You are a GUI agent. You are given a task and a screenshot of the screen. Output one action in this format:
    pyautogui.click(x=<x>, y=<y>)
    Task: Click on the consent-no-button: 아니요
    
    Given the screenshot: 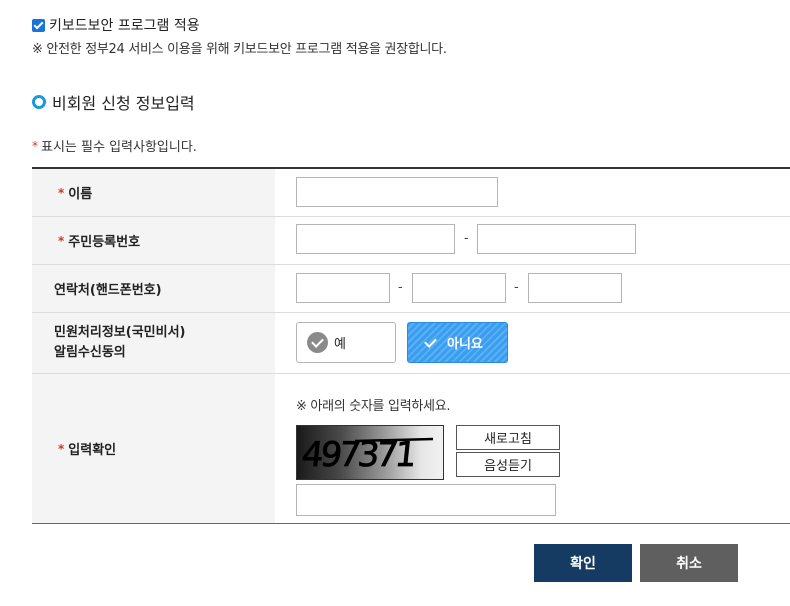 What is the action you would take?
    pyautogui.click(x=457, y=342)
    